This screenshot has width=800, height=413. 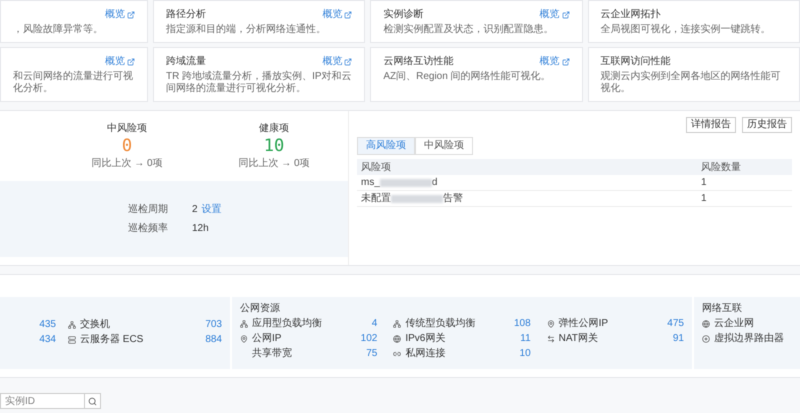 What do you see at coordinates (722, 309) in the screenshot?
I see `group-title: 网络互联` at bounding box center [722, 309].